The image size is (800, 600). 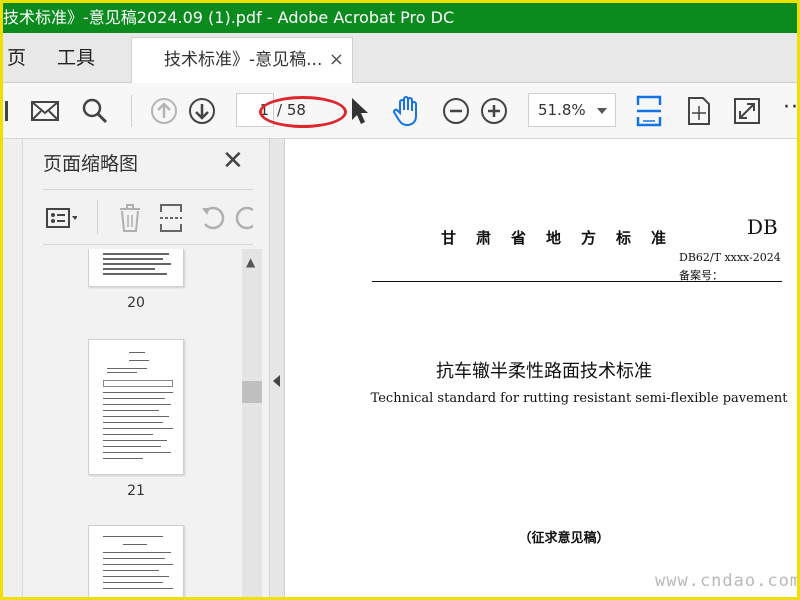 What do you see at coordinates (213, 218) in the screenshot?
I see `undo-icon` at bounding box center [213, 218].